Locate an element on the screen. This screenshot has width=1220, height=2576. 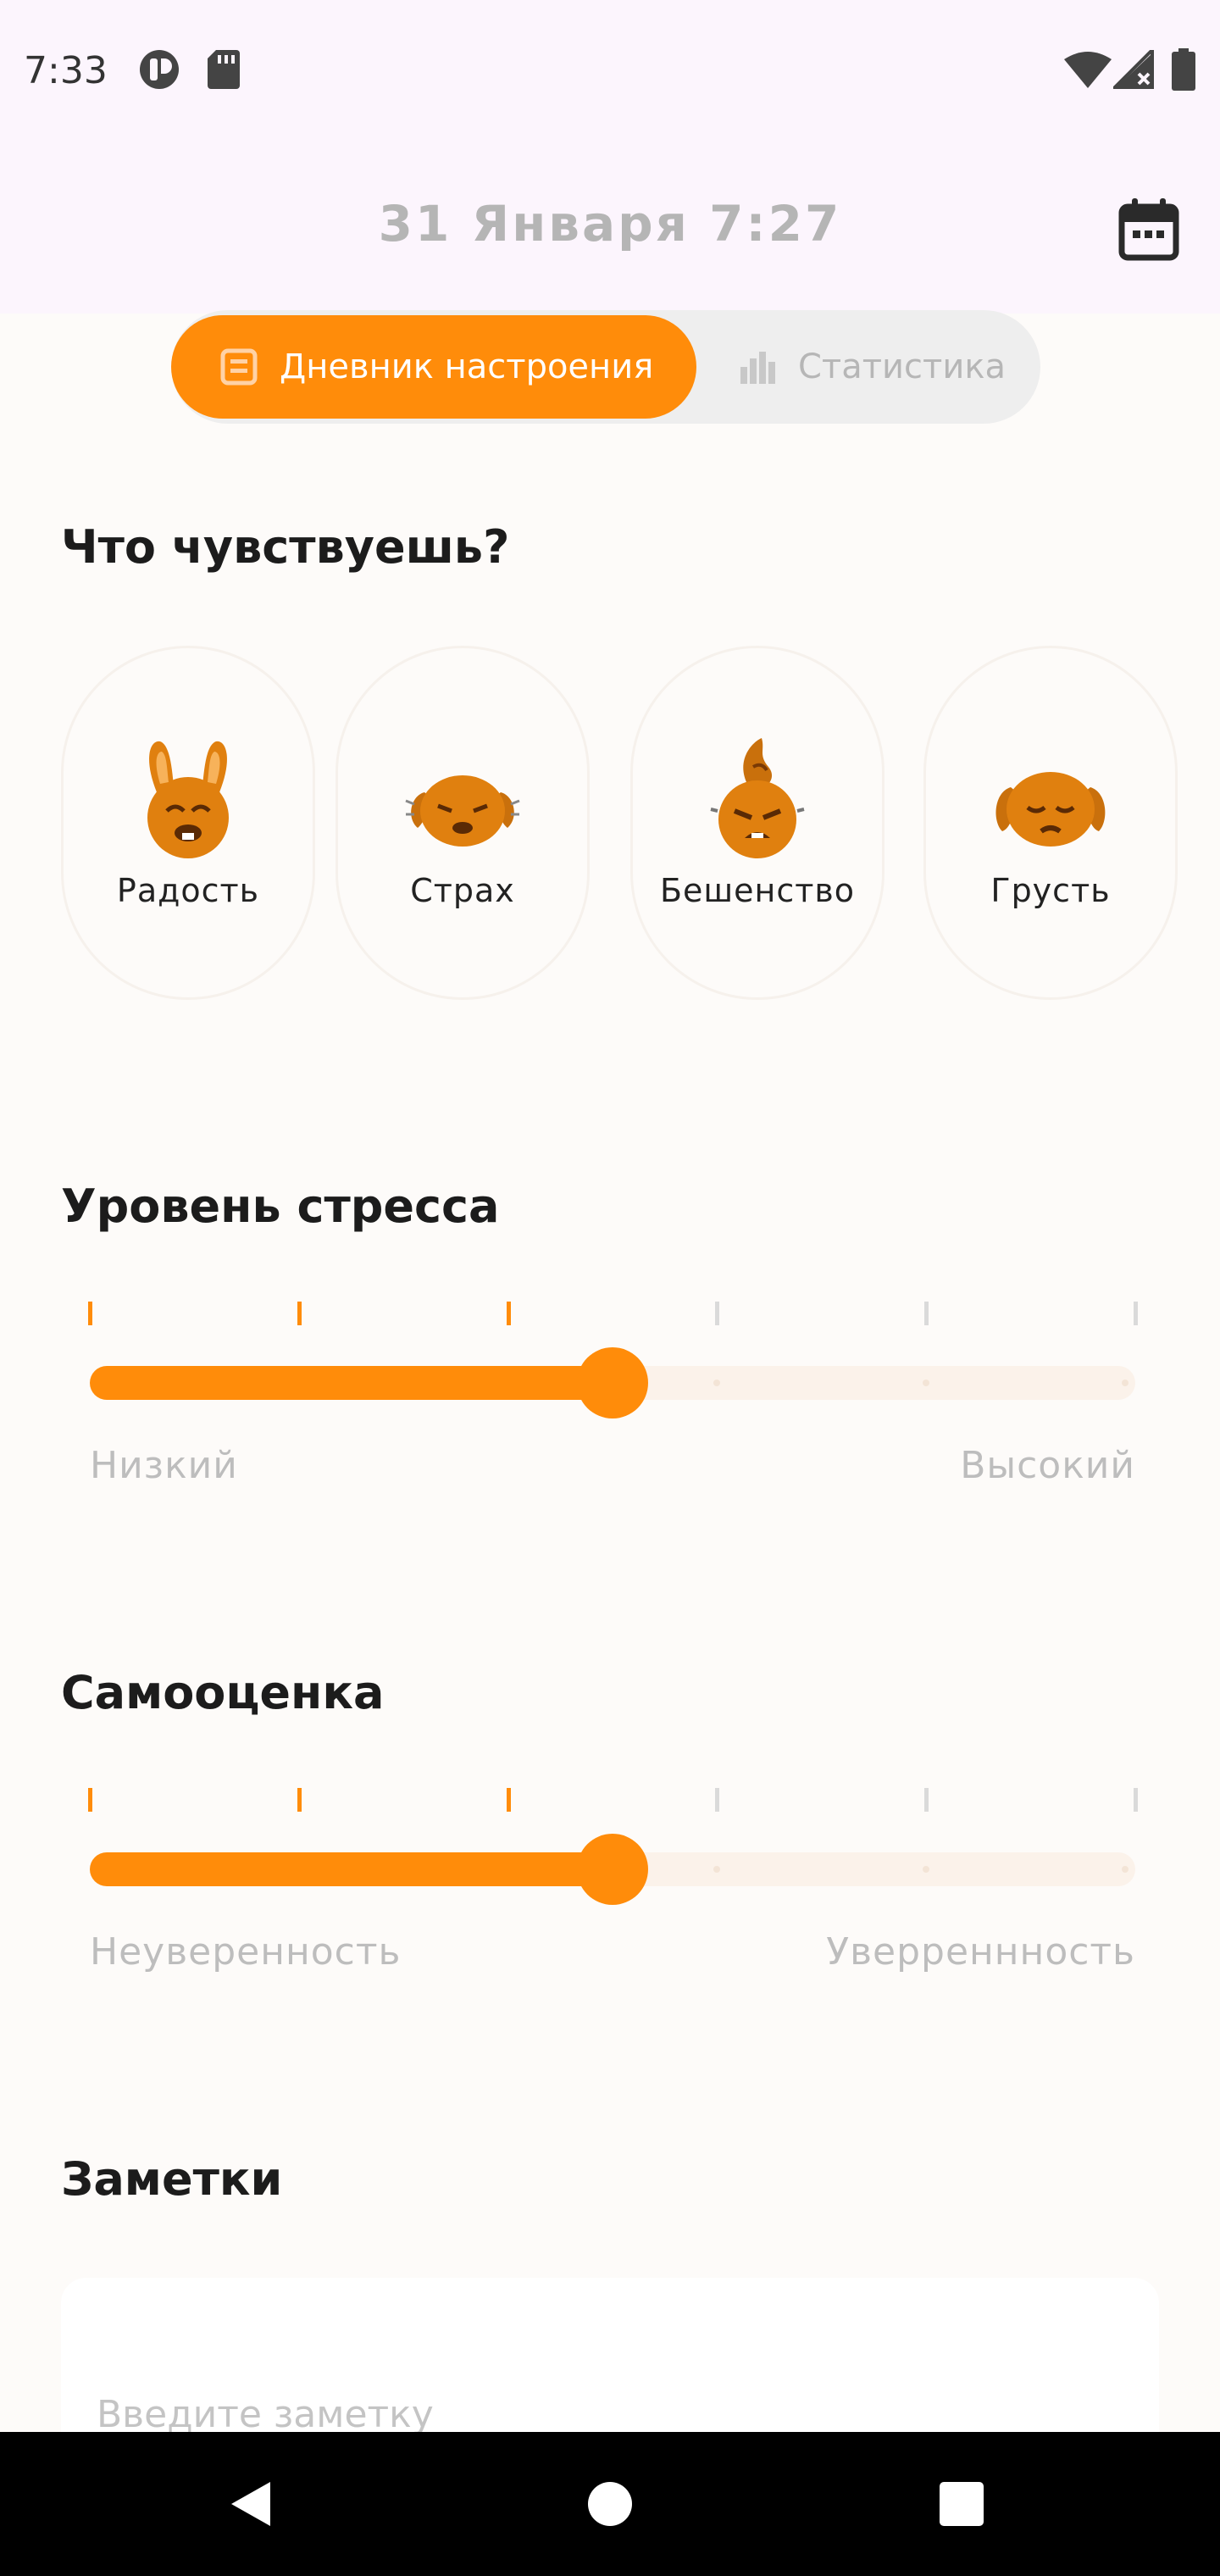
back-icon is located at coordinates (252, 2504).